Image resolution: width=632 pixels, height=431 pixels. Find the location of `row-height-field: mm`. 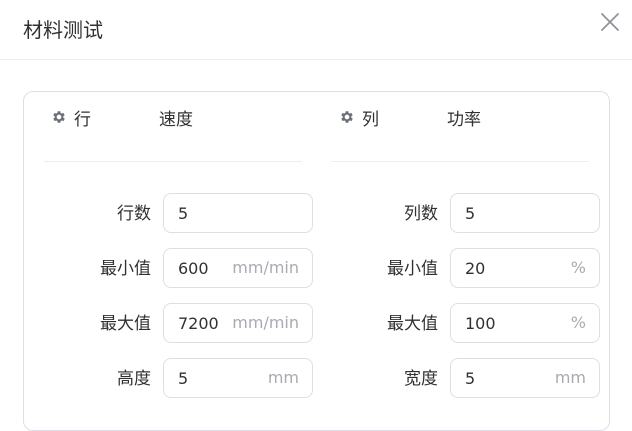

row-height-field: mm is located at coordinates (238, 378).